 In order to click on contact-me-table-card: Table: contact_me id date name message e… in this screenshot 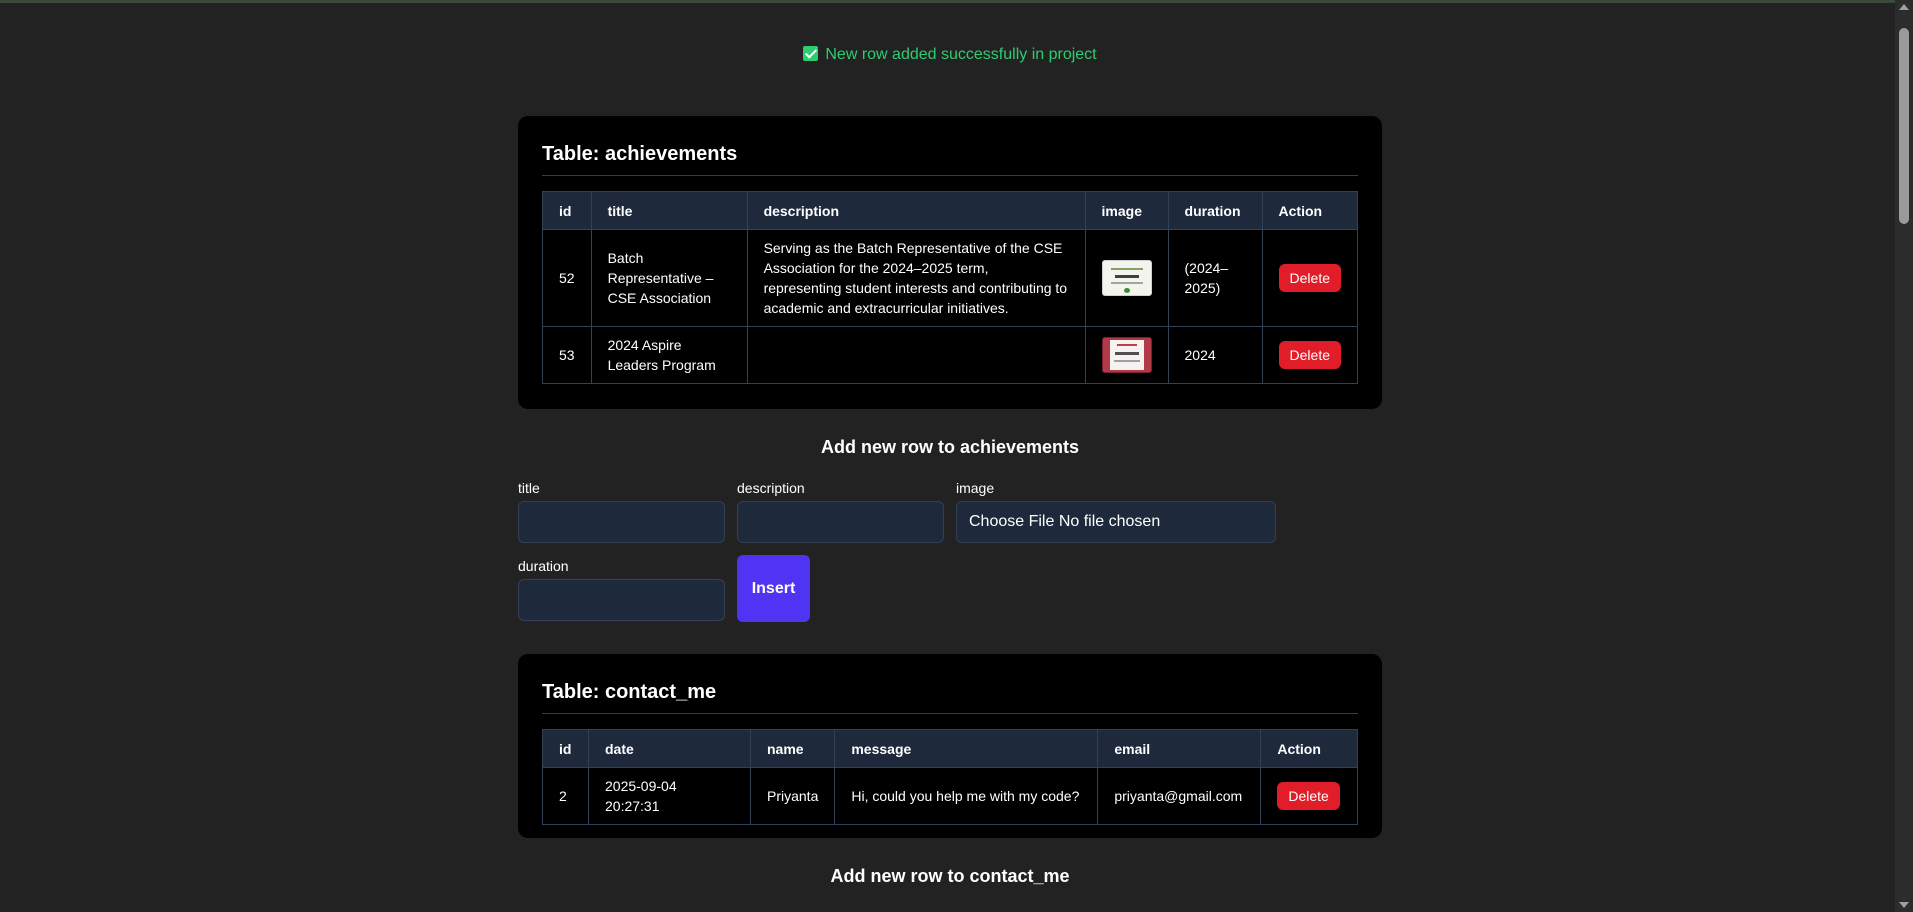, I will do `click(950, 746)`.